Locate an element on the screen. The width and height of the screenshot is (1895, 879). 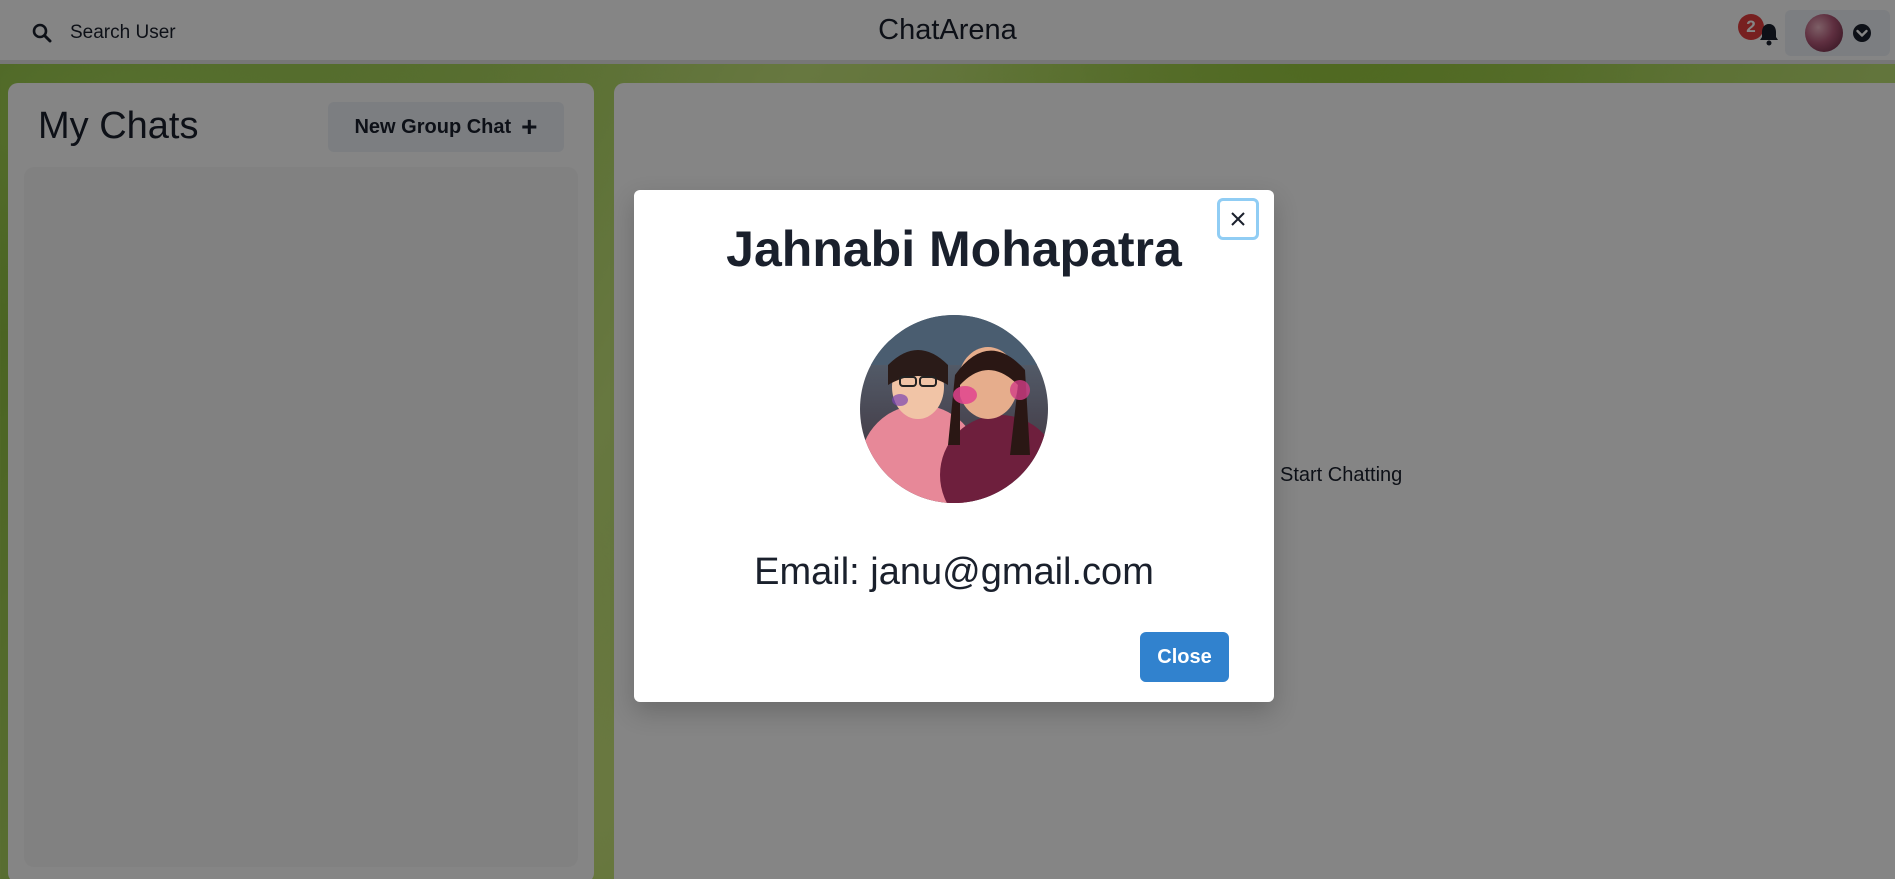
modal-close-x-button is located at coordinates (1238, 219).